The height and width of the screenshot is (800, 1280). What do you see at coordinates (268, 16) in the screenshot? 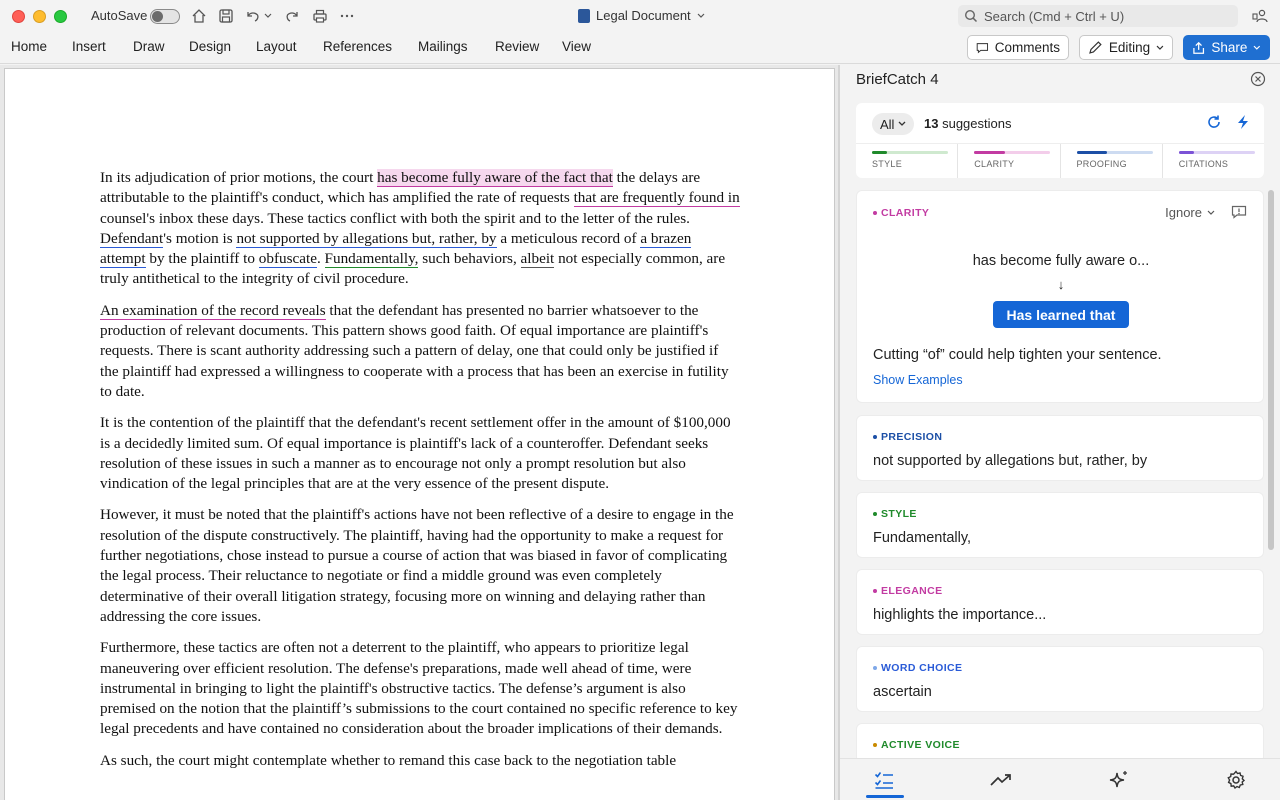
I see `undo-dropdown-icon` at bounding box center [268, 16].